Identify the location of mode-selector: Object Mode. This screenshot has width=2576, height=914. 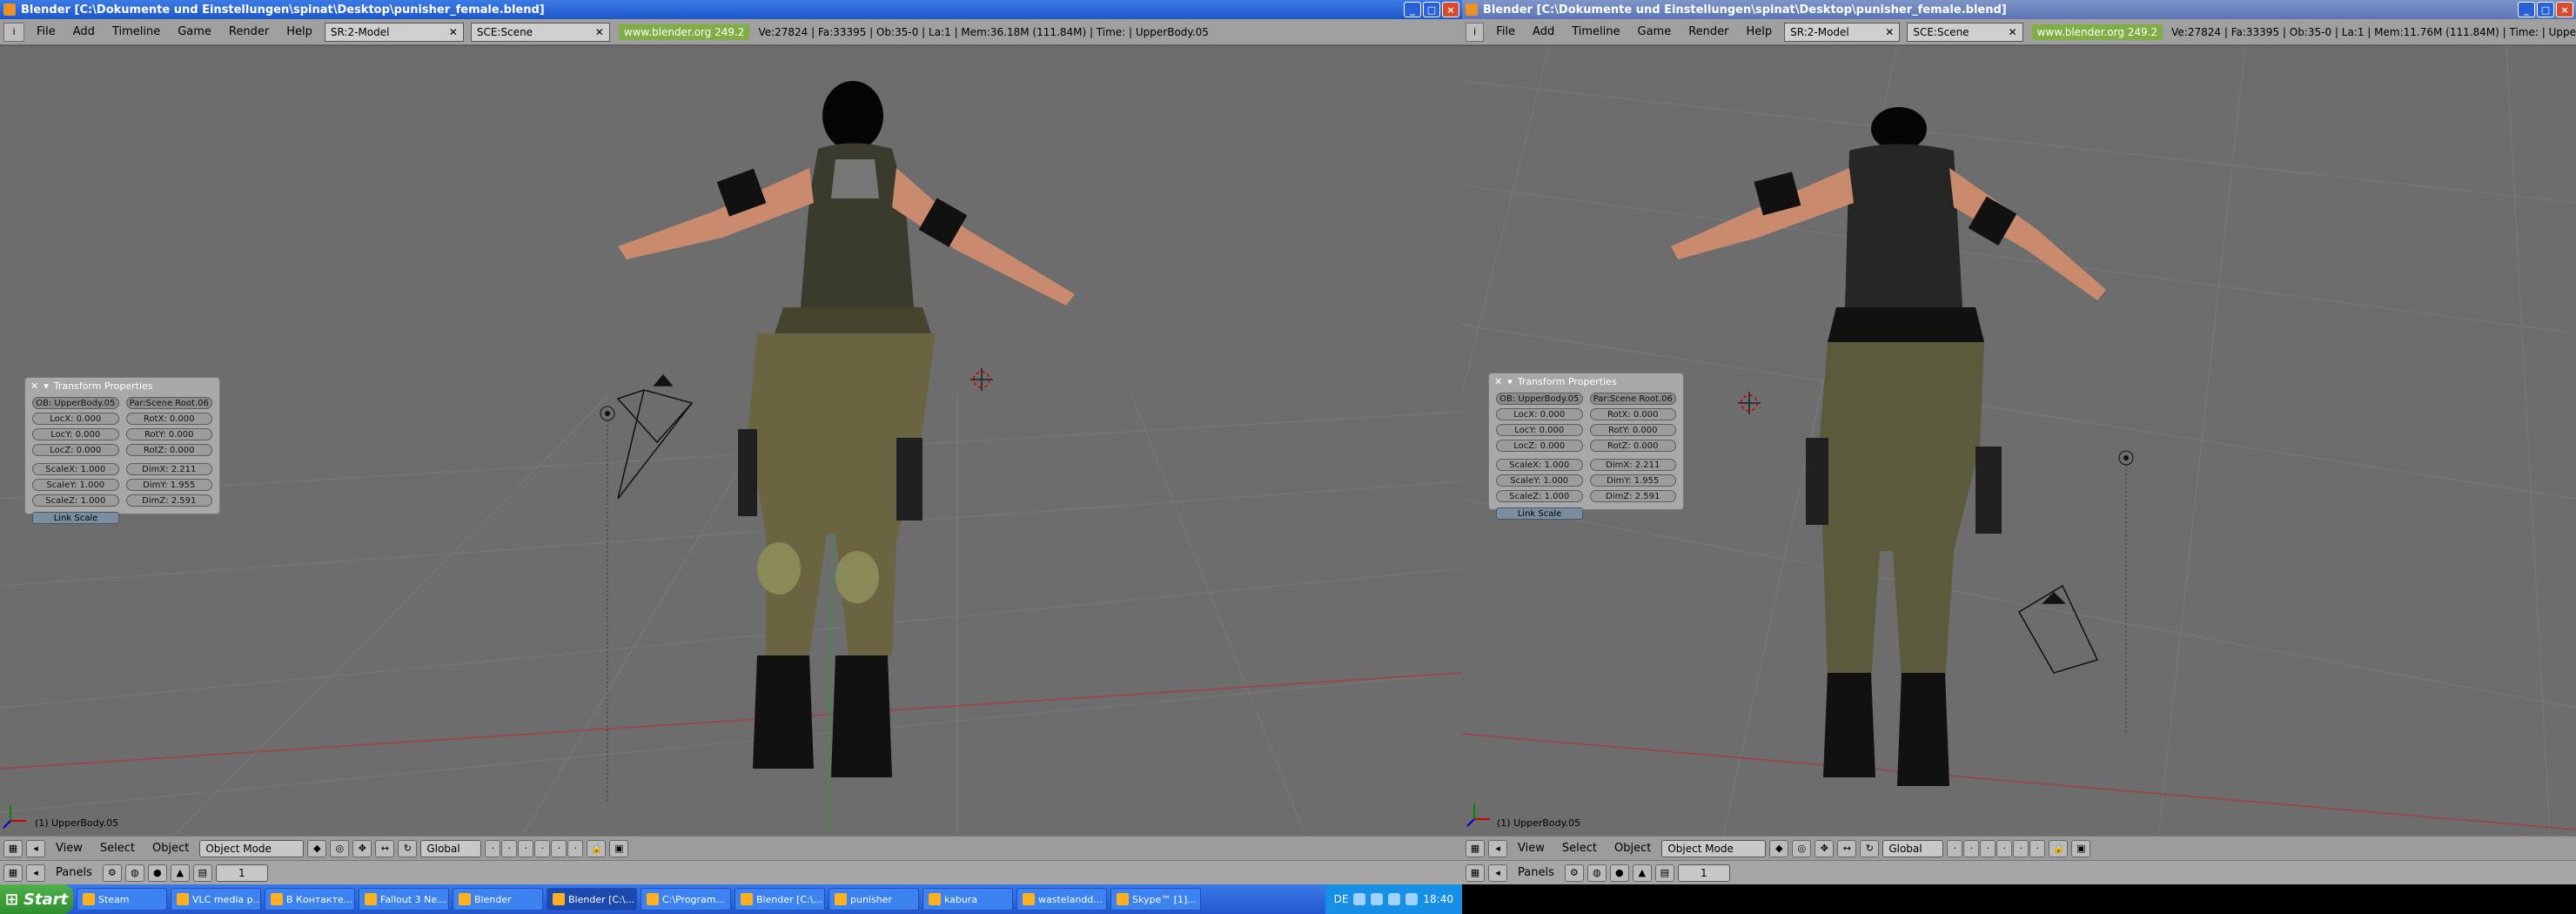
(1714, 848).